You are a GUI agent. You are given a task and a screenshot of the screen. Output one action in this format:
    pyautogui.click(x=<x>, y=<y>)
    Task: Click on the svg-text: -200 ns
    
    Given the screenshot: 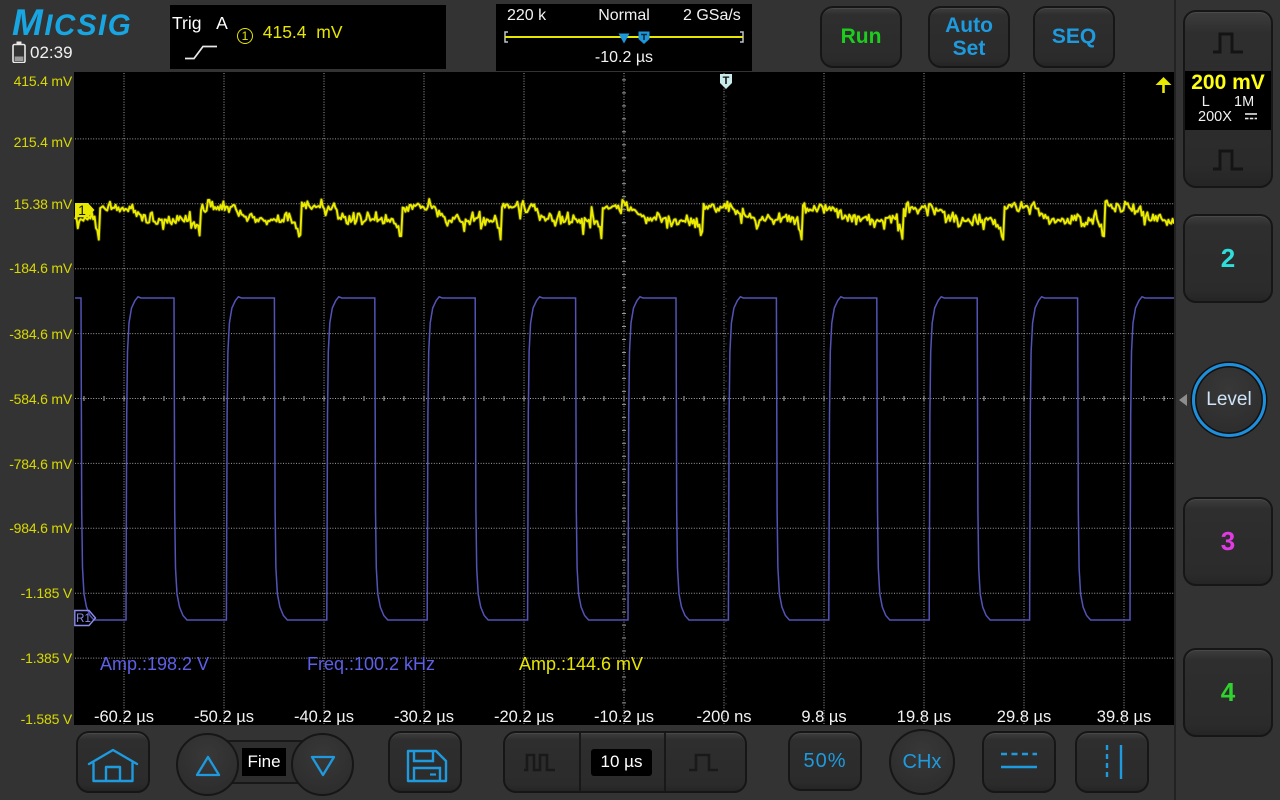 What is the action you would take?
    pyautogui.click(x=723, y=716)
    